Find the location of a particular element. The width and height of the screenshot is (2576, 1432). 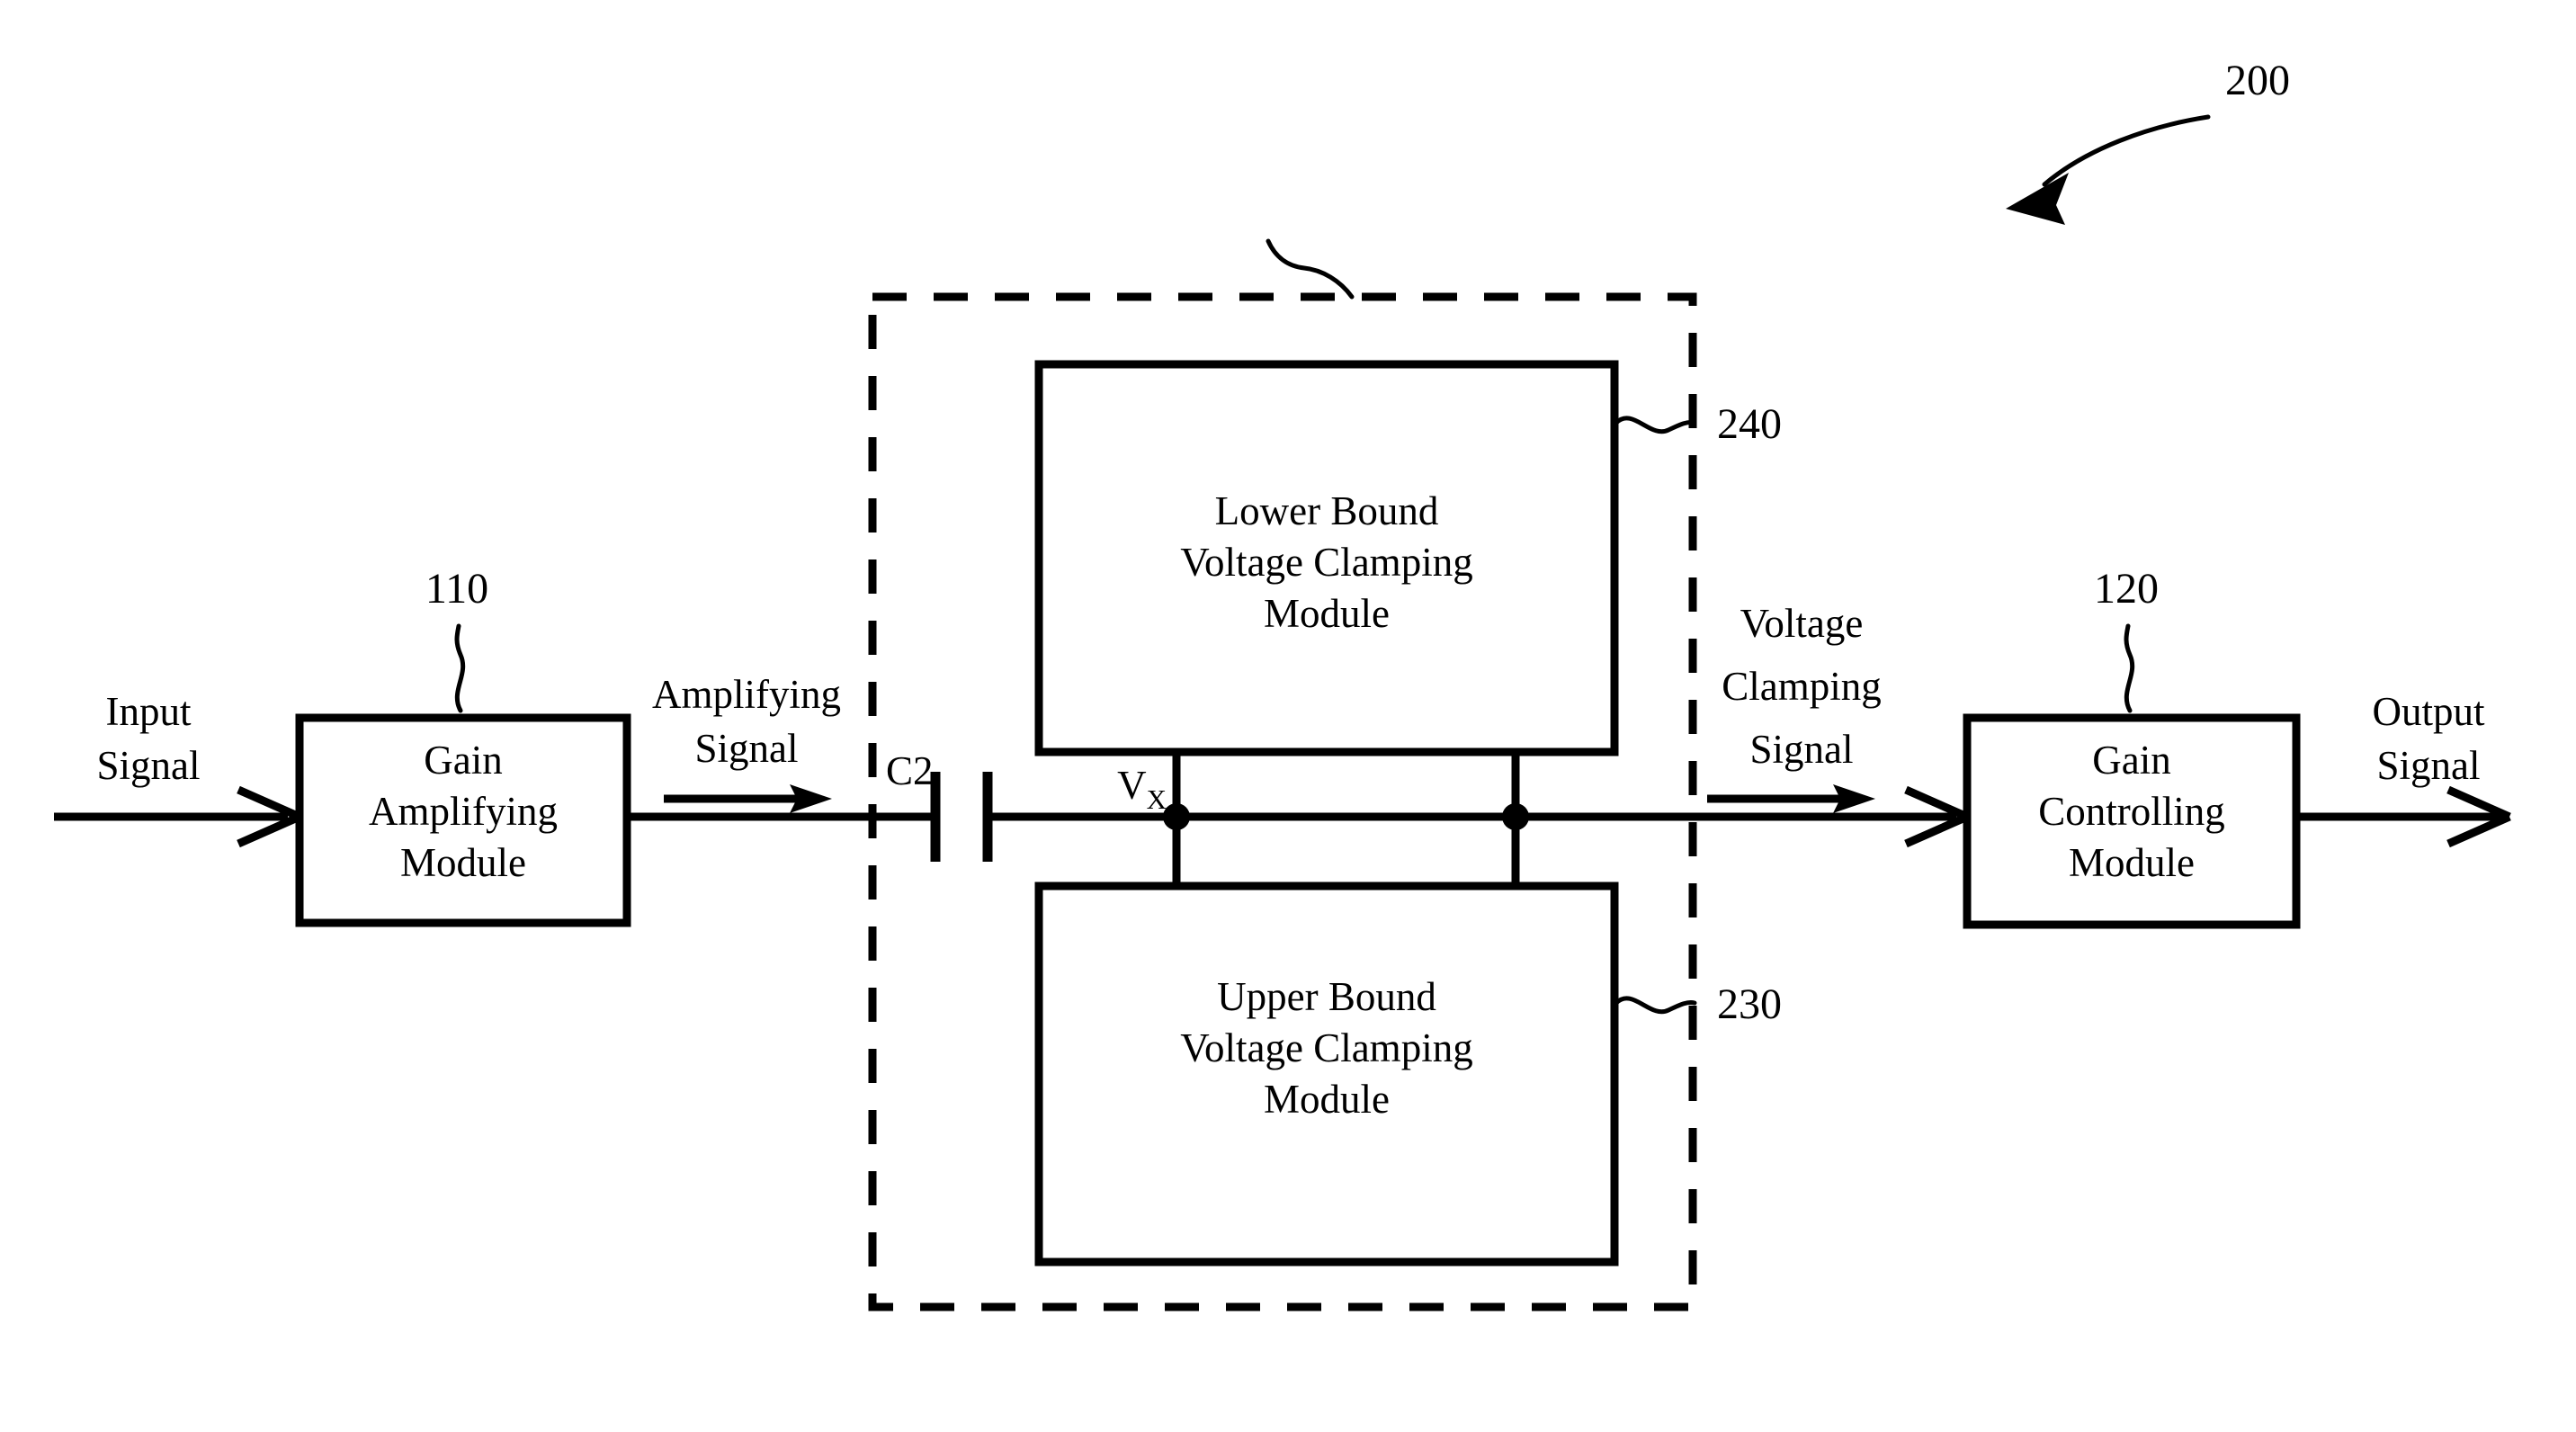

block-gain-amplifying-ref-leader is located at coordinates (460, 668).